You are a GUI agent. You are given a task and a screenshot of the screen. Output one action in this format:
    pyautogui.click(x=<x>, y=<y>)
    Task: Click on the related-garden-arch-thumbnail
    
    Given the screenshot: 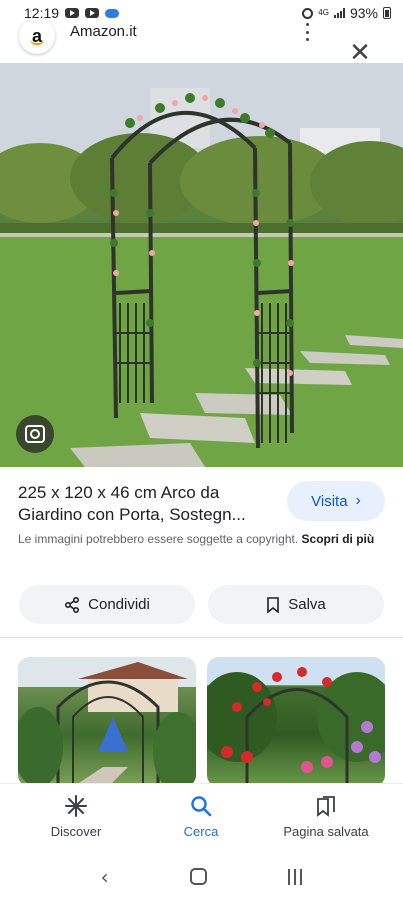 What is the action you would take?
    pyautogui.click(x=107, y=722)
    